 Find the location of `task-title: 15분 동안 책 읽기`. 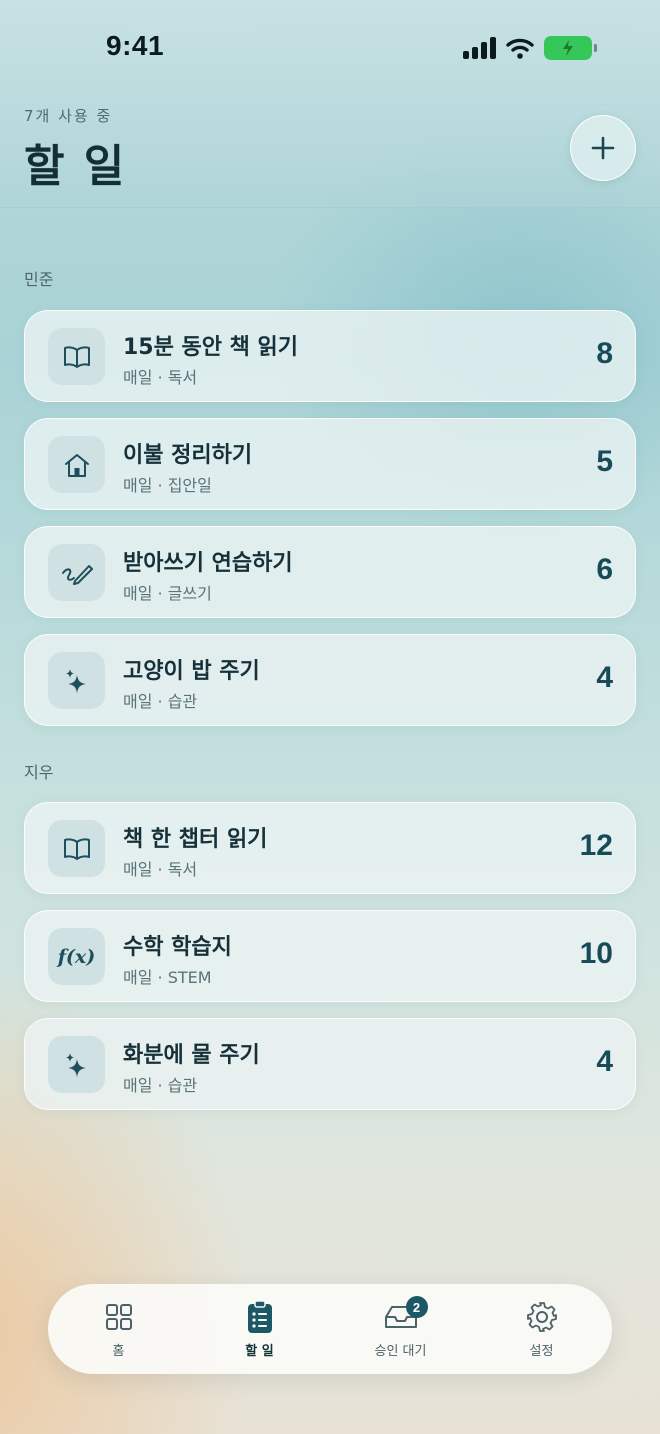

task-title: 15분 동안 책 읽기 is located at coordinates (211, 347).